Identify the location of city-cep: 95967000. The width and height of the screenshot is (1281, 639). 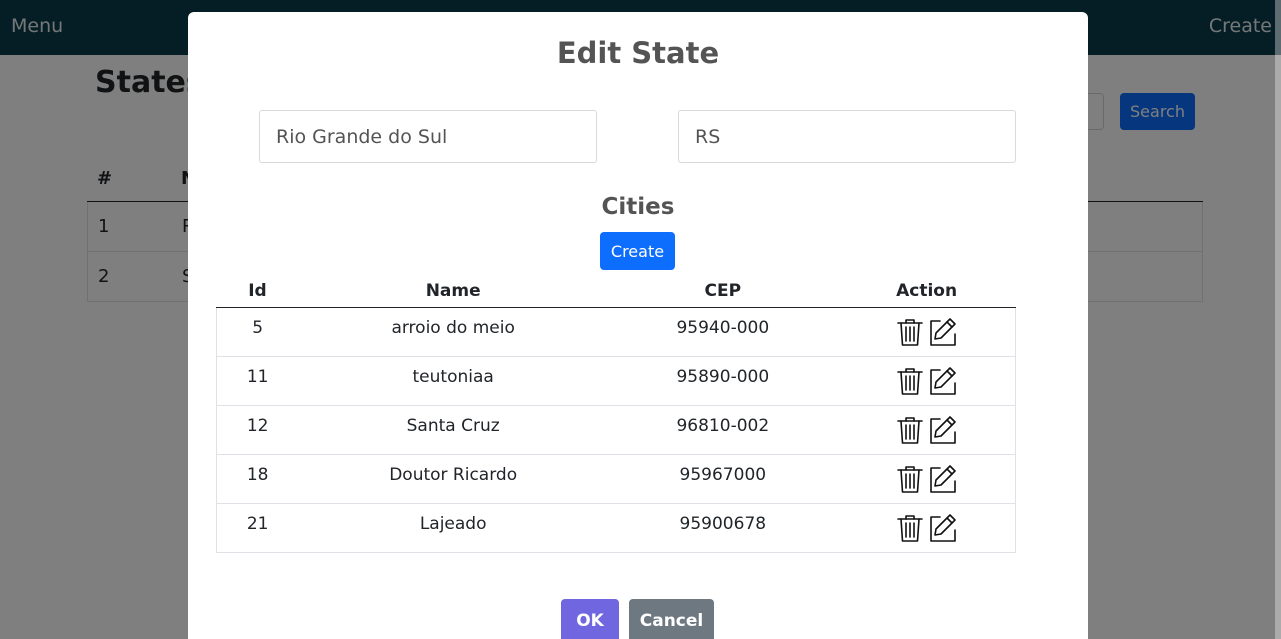
(722, 479).